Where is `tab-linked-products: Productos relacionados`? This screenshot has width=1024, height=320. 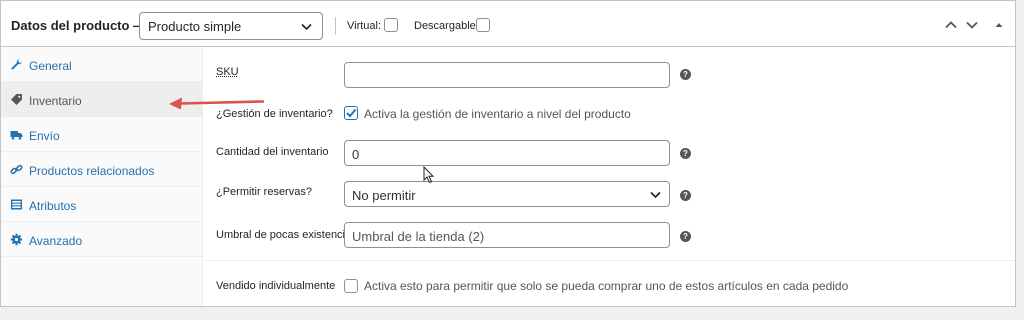
tab-linked-products: Productos relacionados is located at coordinates (101, 169).